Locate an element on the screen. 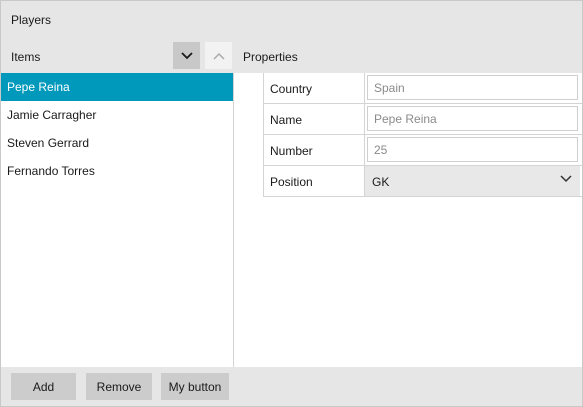  property-row-number: Number is located at coordinates (423, 150).